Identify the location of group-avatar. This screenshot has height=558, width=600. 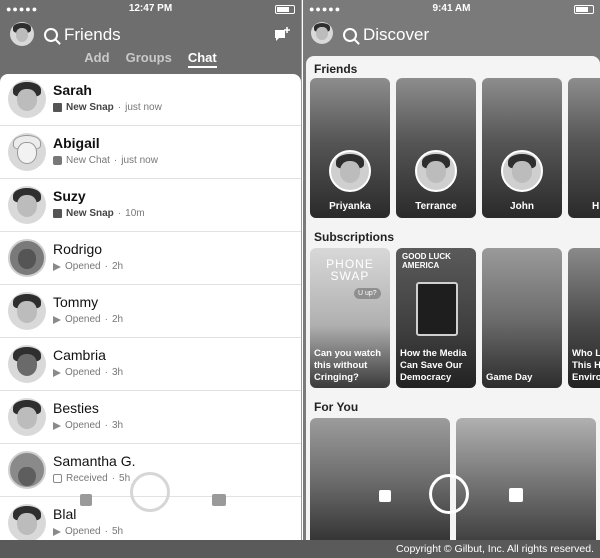
(27, 417).